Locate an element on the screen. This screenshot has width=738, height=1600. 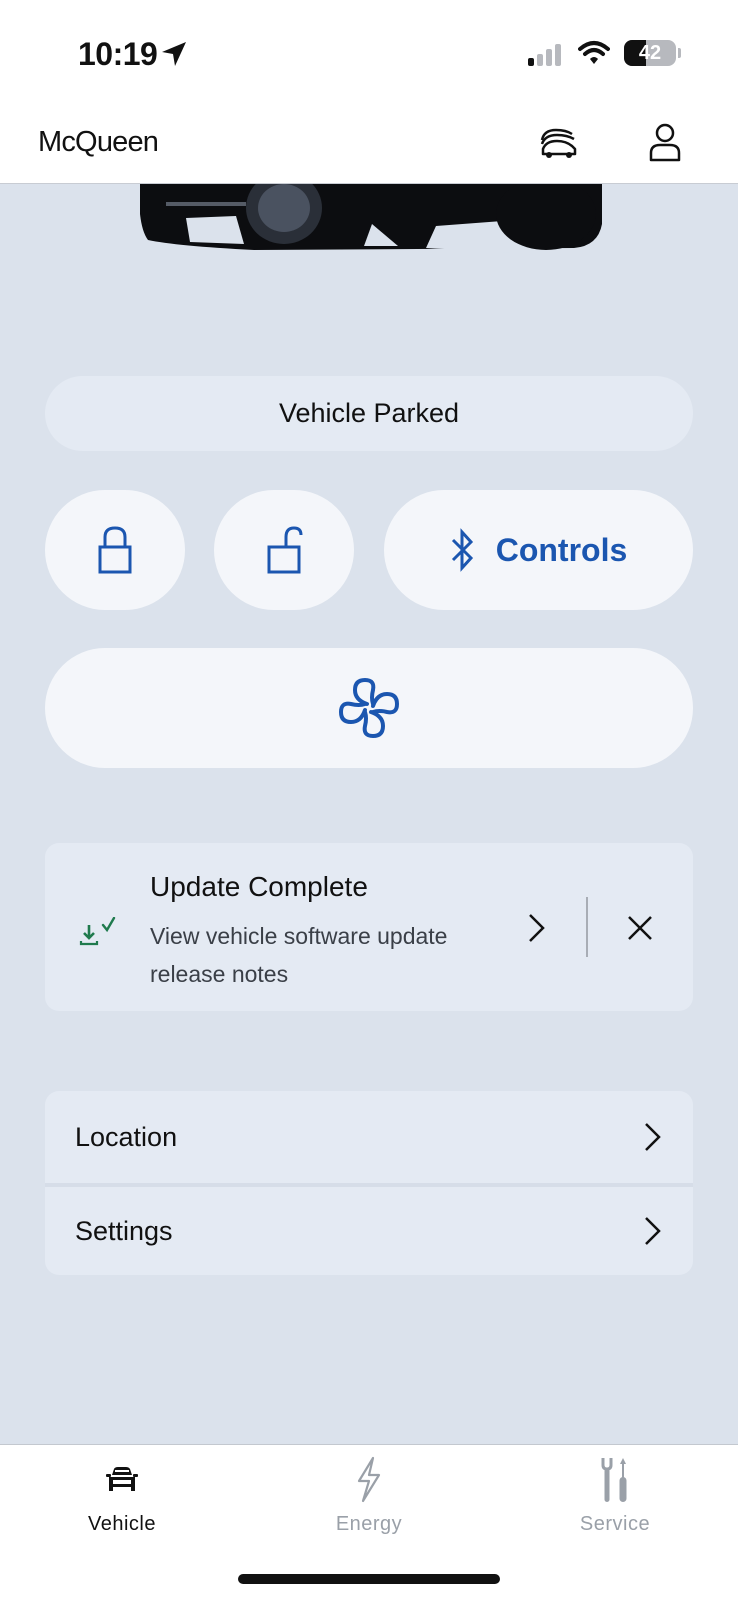
vehicle-menu-list: Location Settings is located at coordinates (369, 1183).